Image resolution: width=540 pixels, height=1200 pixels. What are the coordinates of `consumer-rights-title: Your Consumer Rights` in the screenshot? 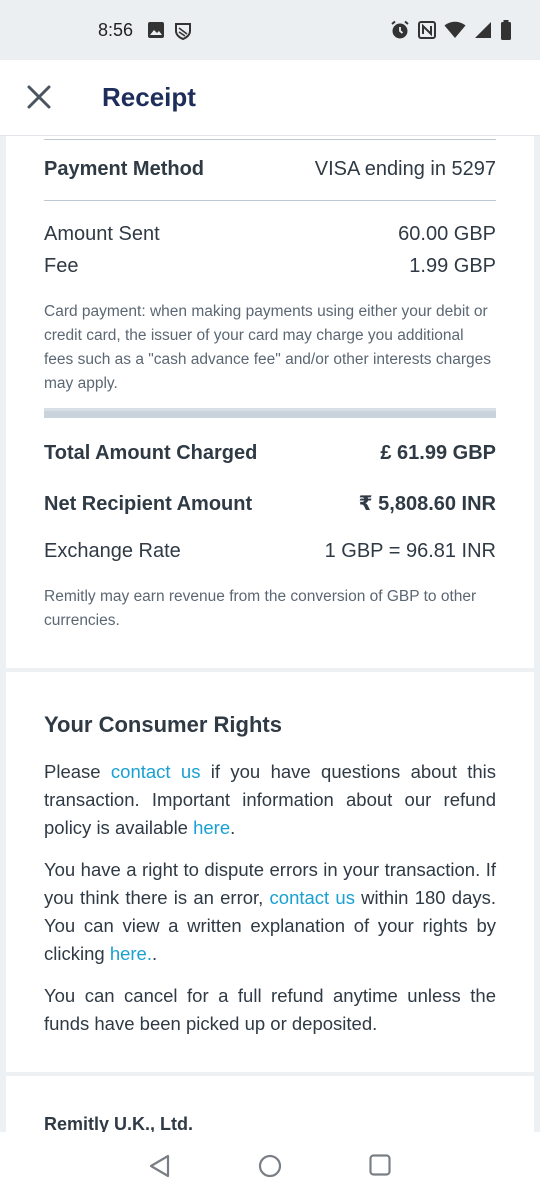 It's located at (163, 724).